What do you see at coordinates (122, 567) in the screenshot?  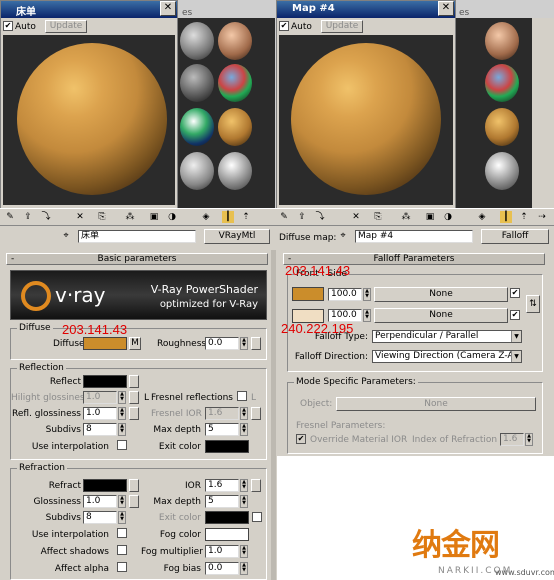 I see `affect-alpha-checkbox` at bounding box center [122, 567].